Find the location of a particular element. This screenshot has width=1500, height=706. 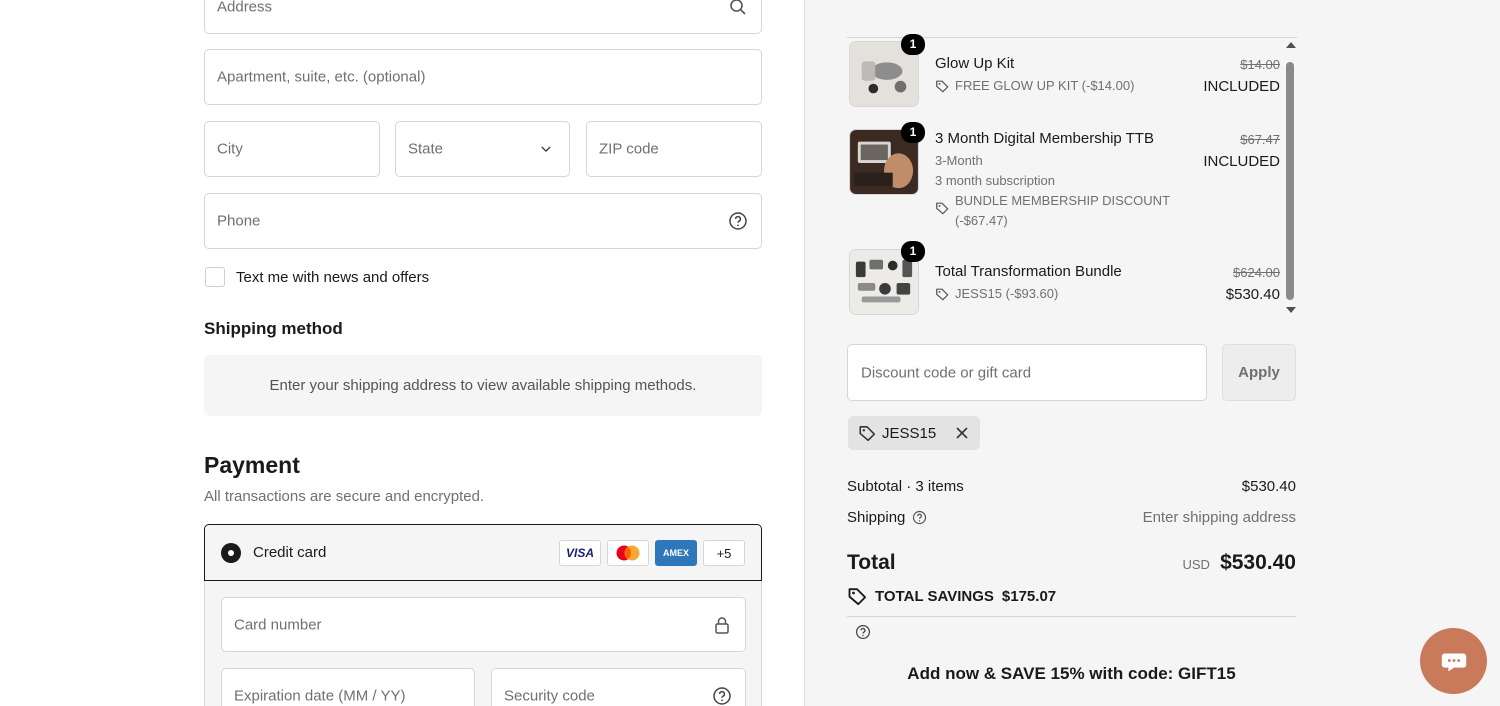

state-select: State is located at coordinates (482, 149).